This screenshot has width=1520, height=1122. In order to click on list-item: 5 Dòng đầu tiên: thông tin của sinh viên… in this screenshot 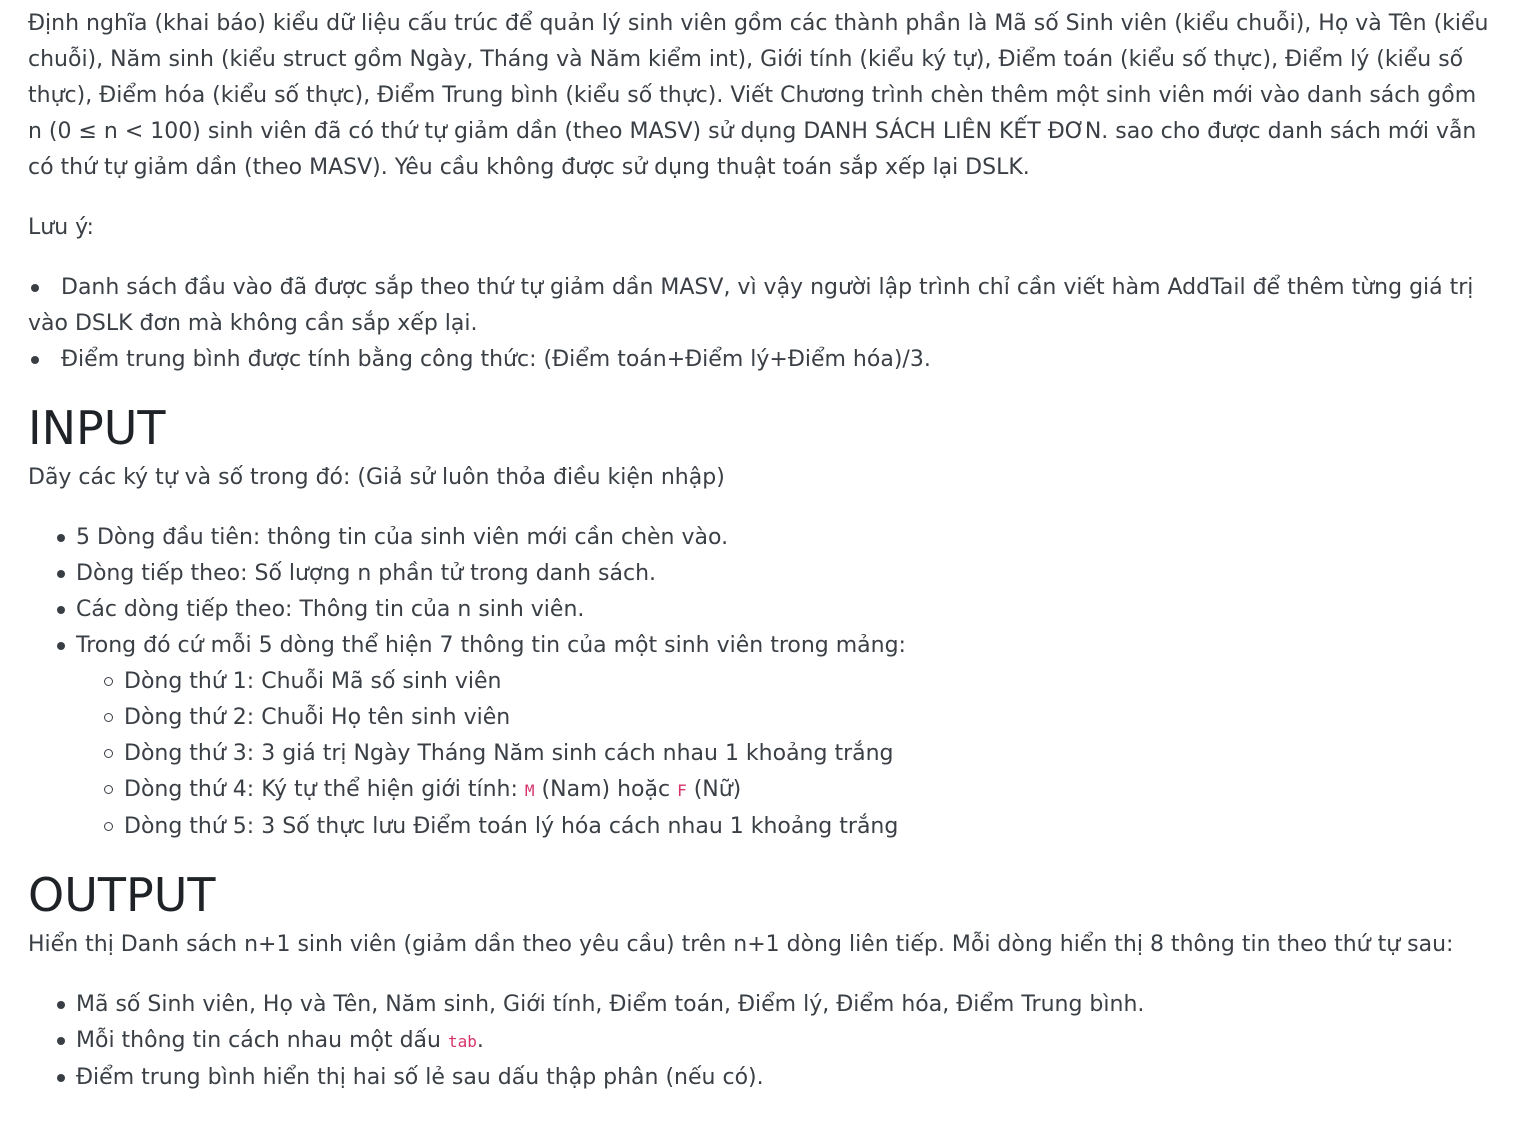, I will do `click(774, 538)`.